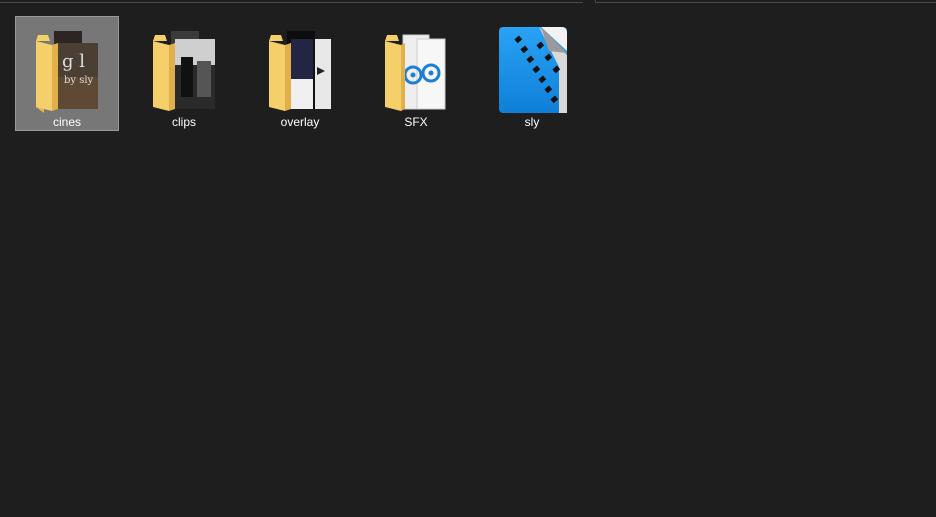  Describe the element at coordinates (765, 1) in the screenshot. I see `column-header-right` at that location.